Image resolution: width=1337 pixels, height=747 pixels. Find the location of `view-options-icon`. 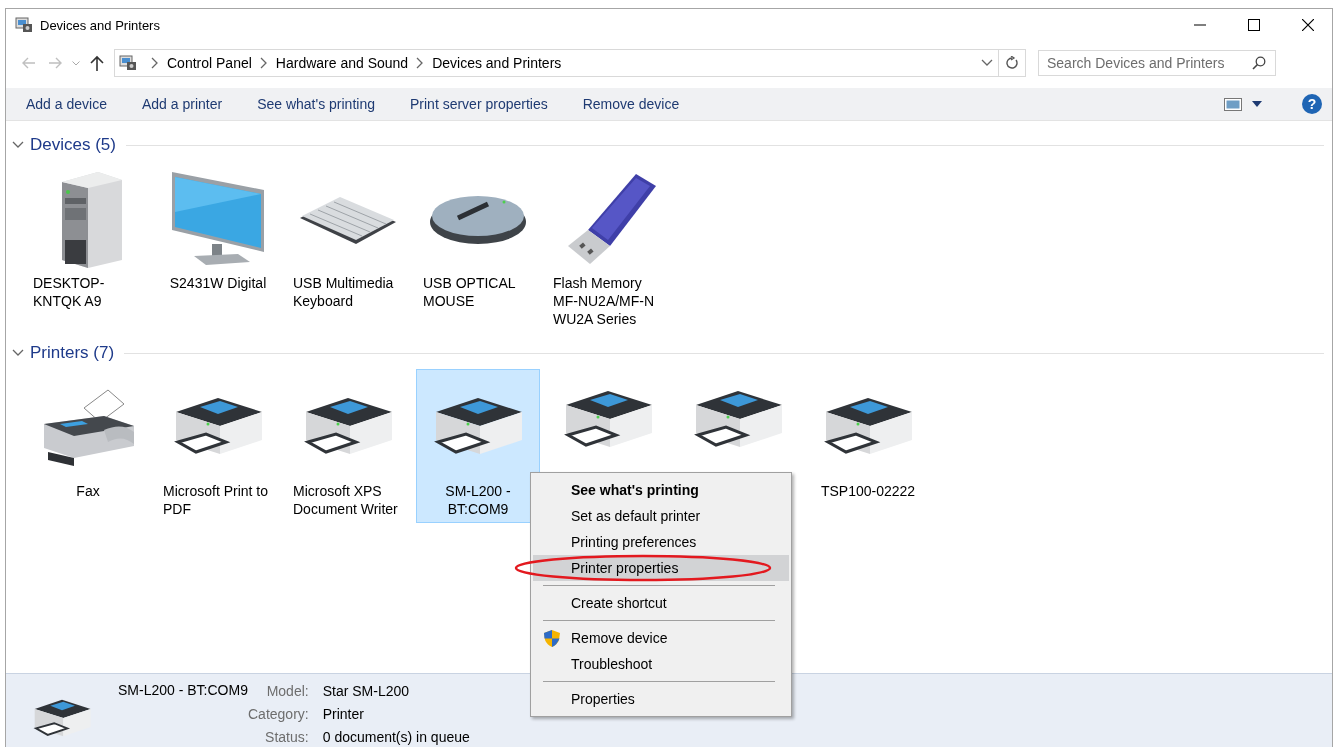

view-options-icon is located at coordinates (1233, 104).